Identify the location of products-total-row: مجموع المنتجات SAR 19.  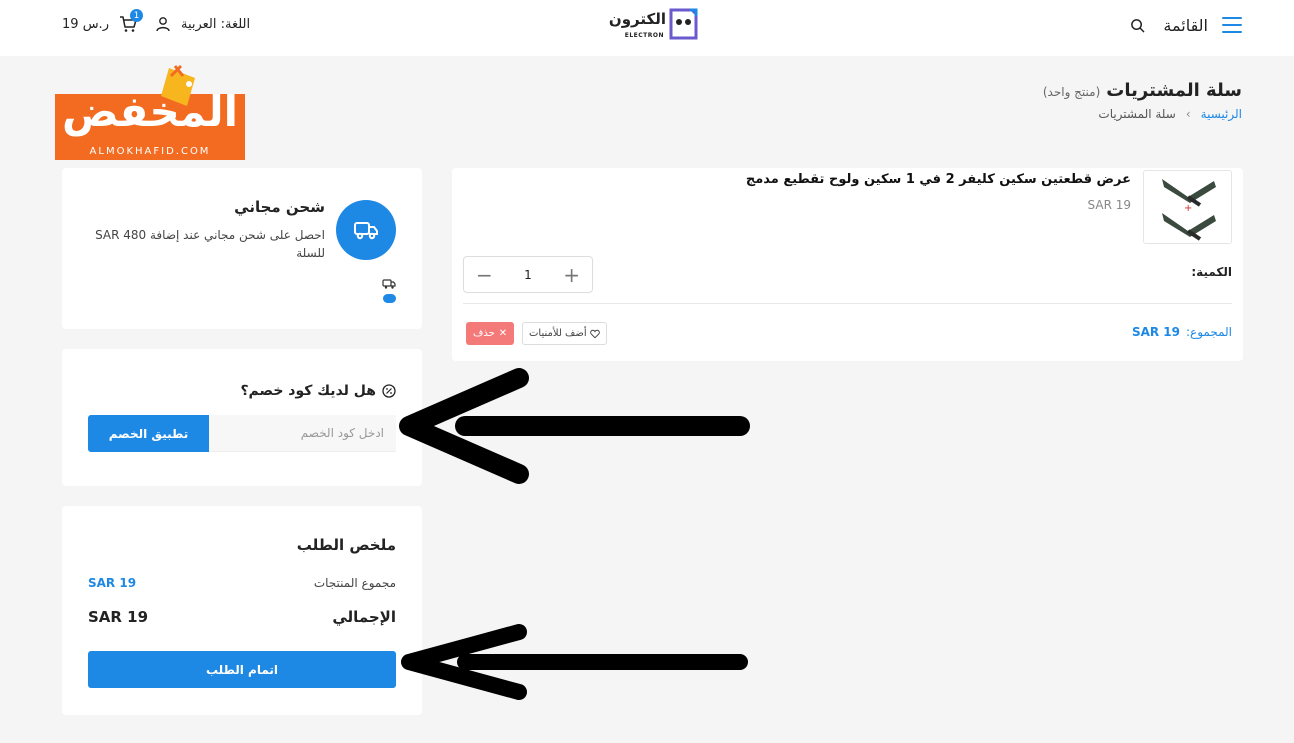
(242, 583).